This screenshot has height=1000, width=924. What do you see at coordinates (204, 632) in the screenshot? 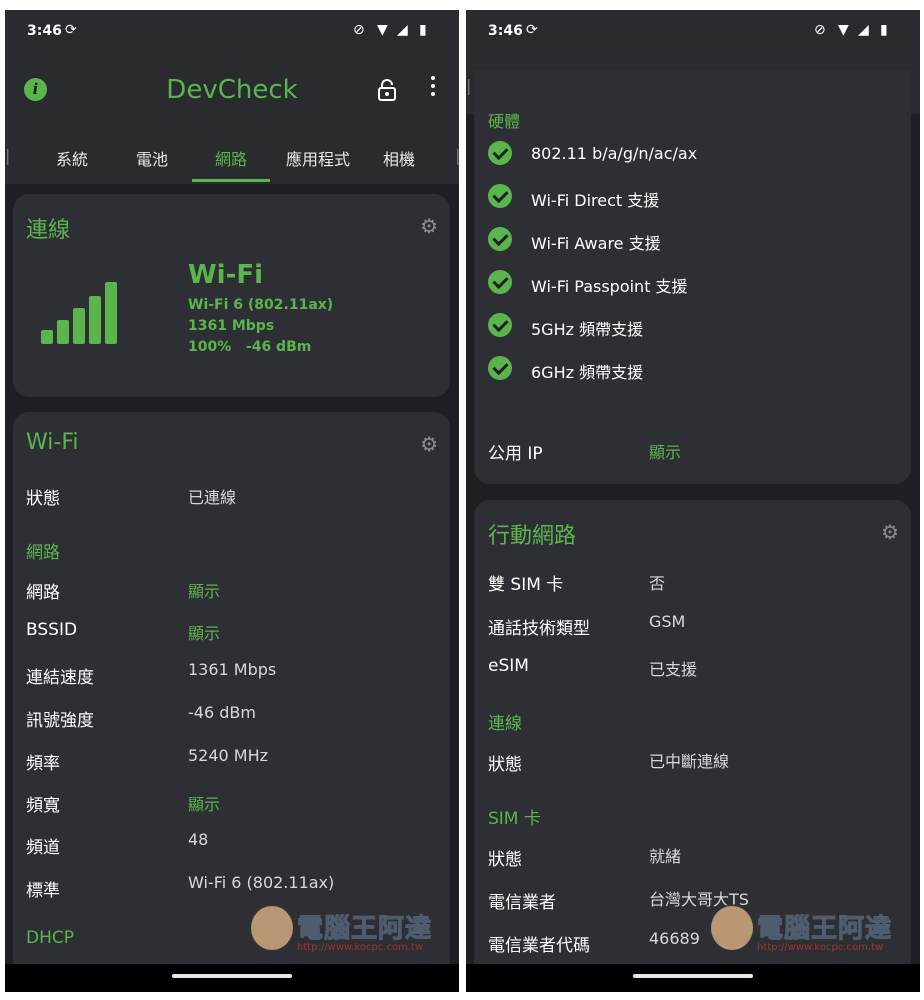
I see `bssid-show-link: 顯示` at bounding box center [204, 632].